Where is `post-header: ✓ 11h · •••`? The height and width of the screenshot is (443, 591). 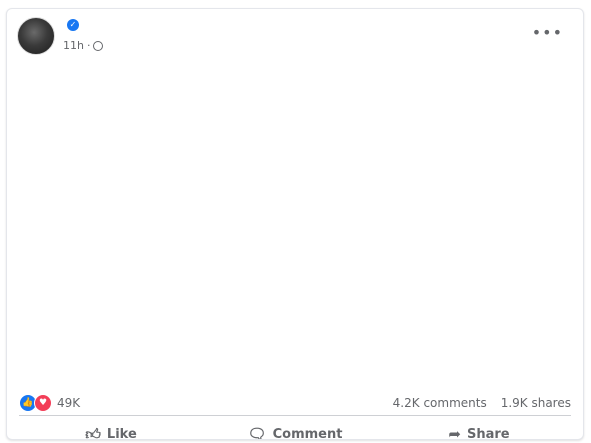
post-header: ✓ 11h · ••• is located at coordinates (292, 38).